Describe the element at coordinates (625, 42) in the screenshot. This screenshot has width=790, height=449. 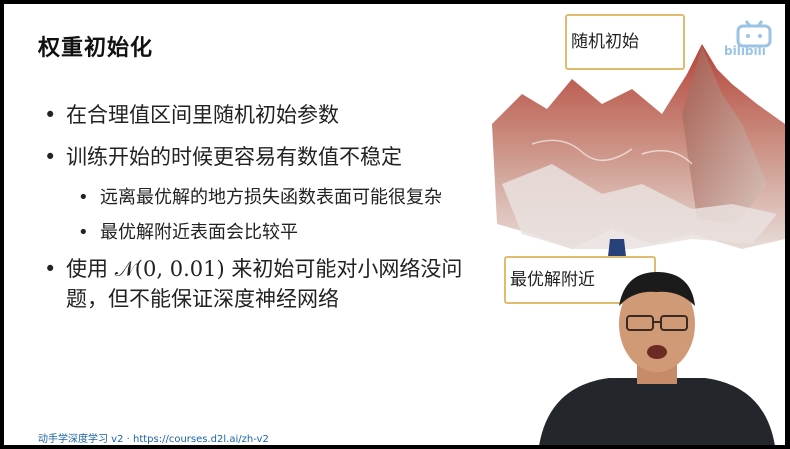
I see `callout-random-init: 随机初始` at that location.